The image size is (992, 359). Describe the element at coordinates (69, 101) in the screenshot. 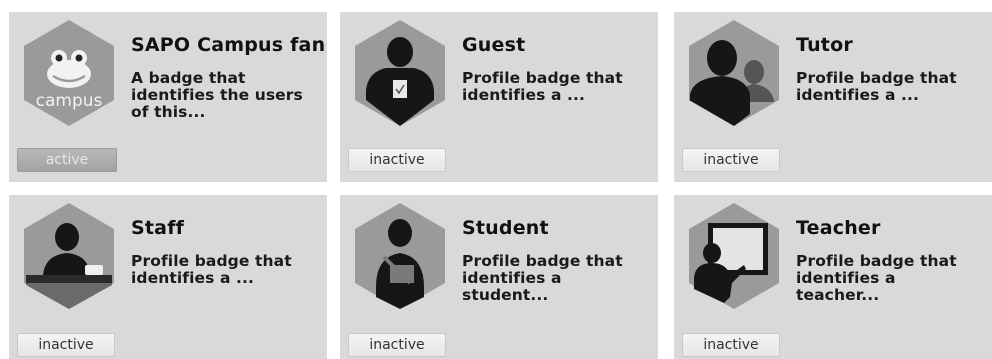

I see `campus-logo-text: campus` at that location.